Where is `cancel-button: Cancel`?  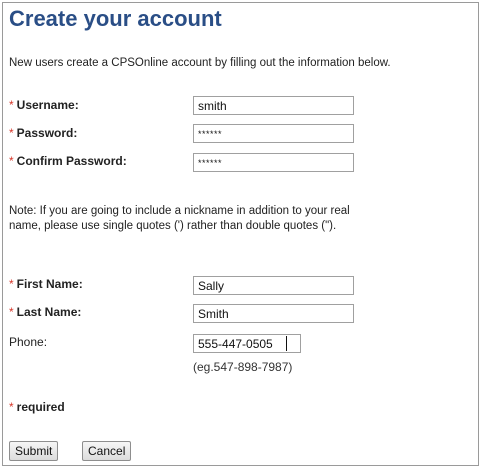
cancel-button: Cancel is located at coordinates (107, 451).